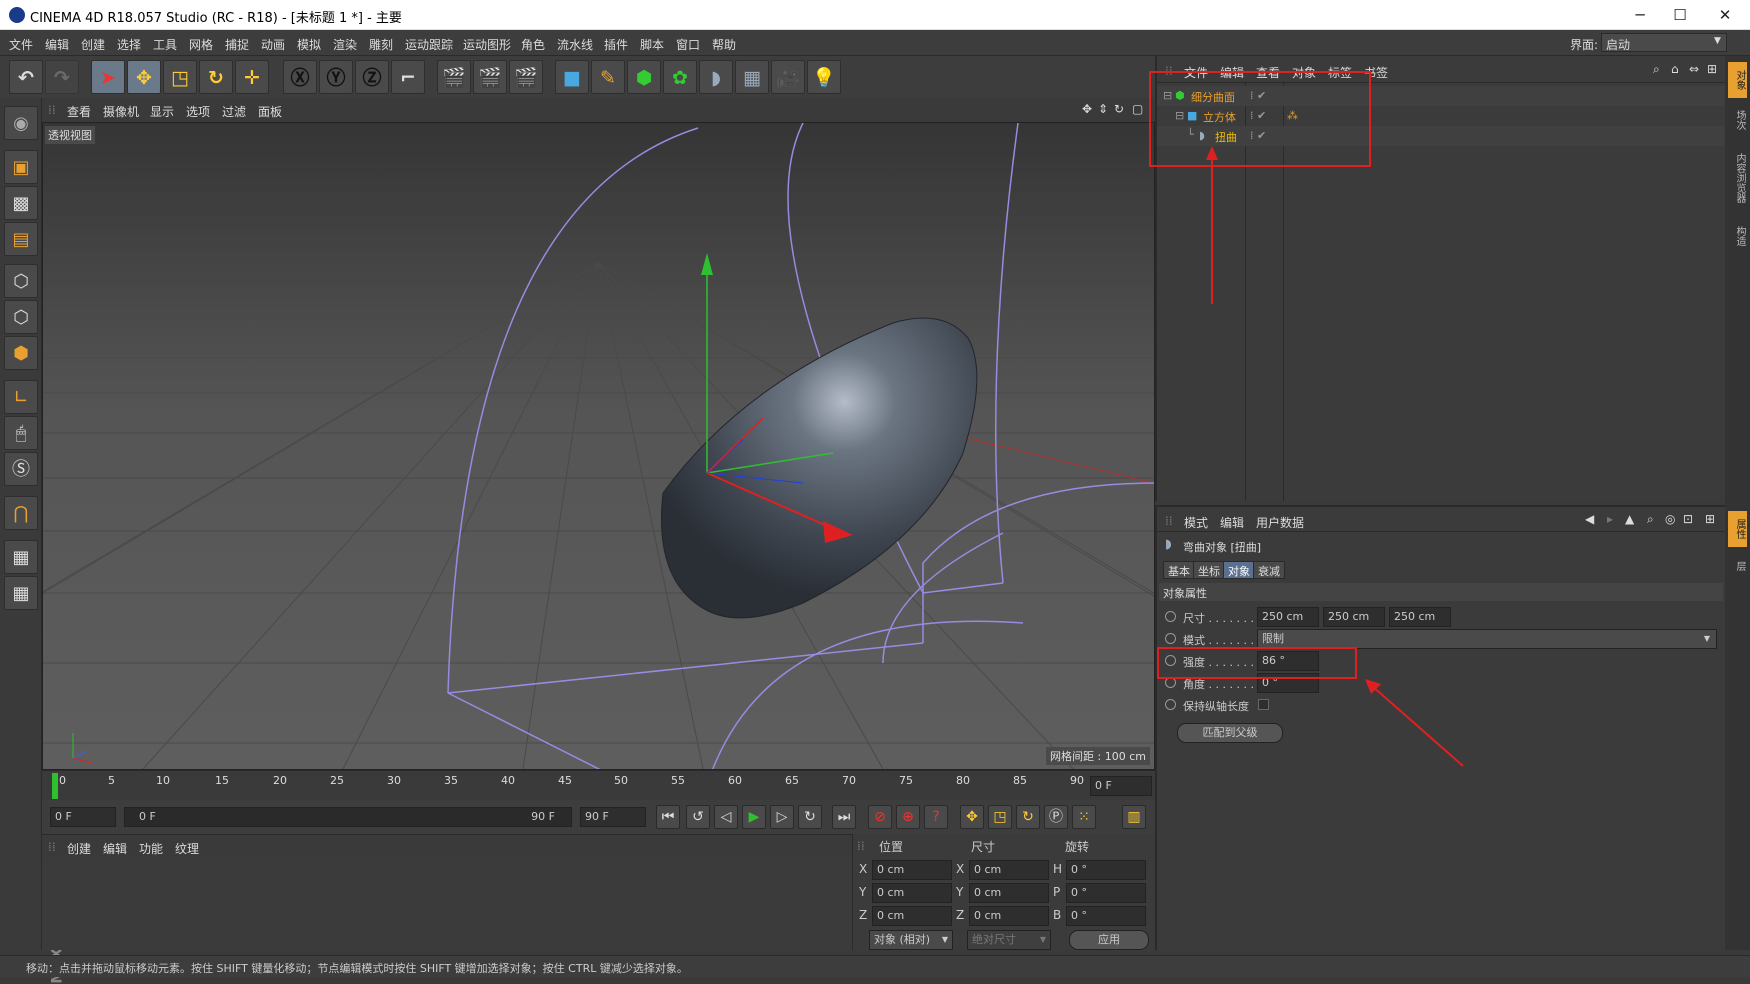  I want to click on menu-script: 脚本, so click(652, 44).